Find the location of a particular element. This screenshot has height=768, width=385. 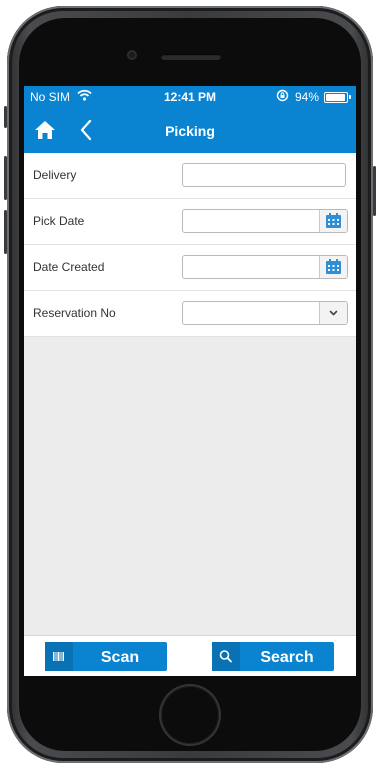

chevron-down-icon is located at coordinates (333, 313).